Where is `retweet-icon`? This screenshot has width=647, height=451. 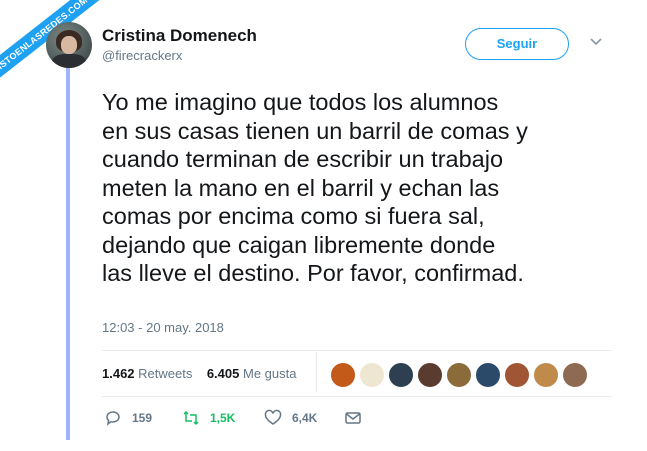
retweet-icon is located at coordinates (191, 418).